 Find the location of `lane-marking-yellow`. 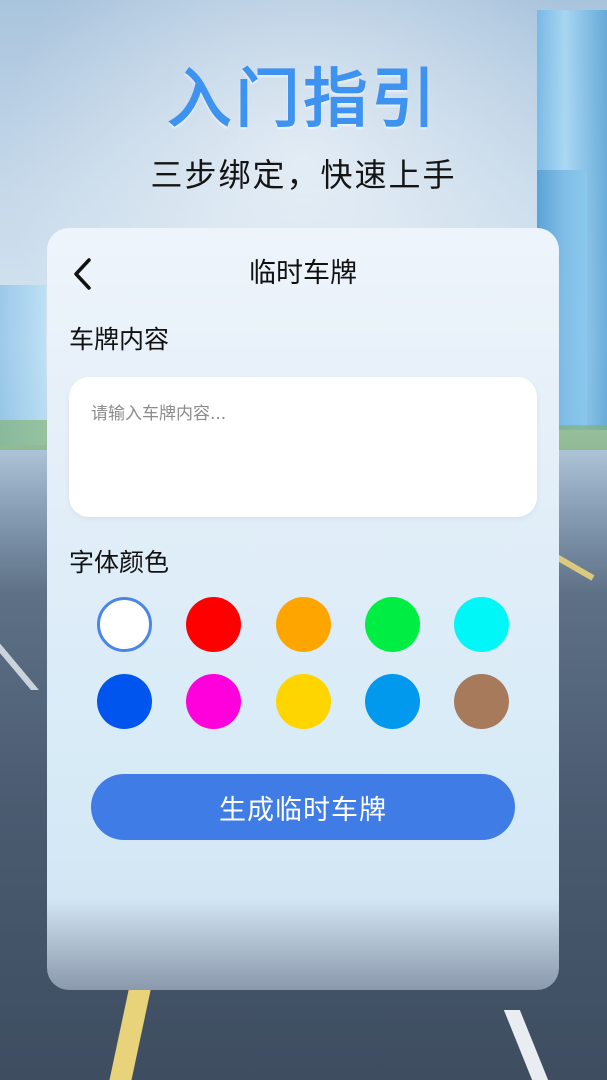

lane-marking-yellow is located at coordinates (129, 1035).